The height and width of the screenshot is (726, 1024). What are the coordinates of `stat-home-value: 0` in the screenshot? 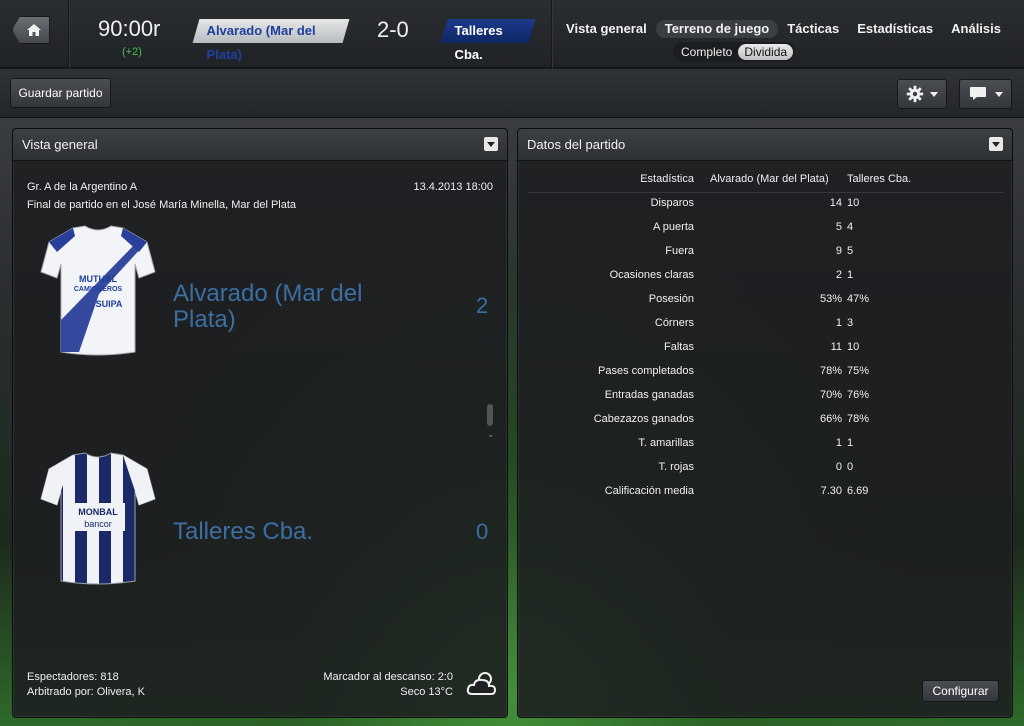 It's located at (838, 467).